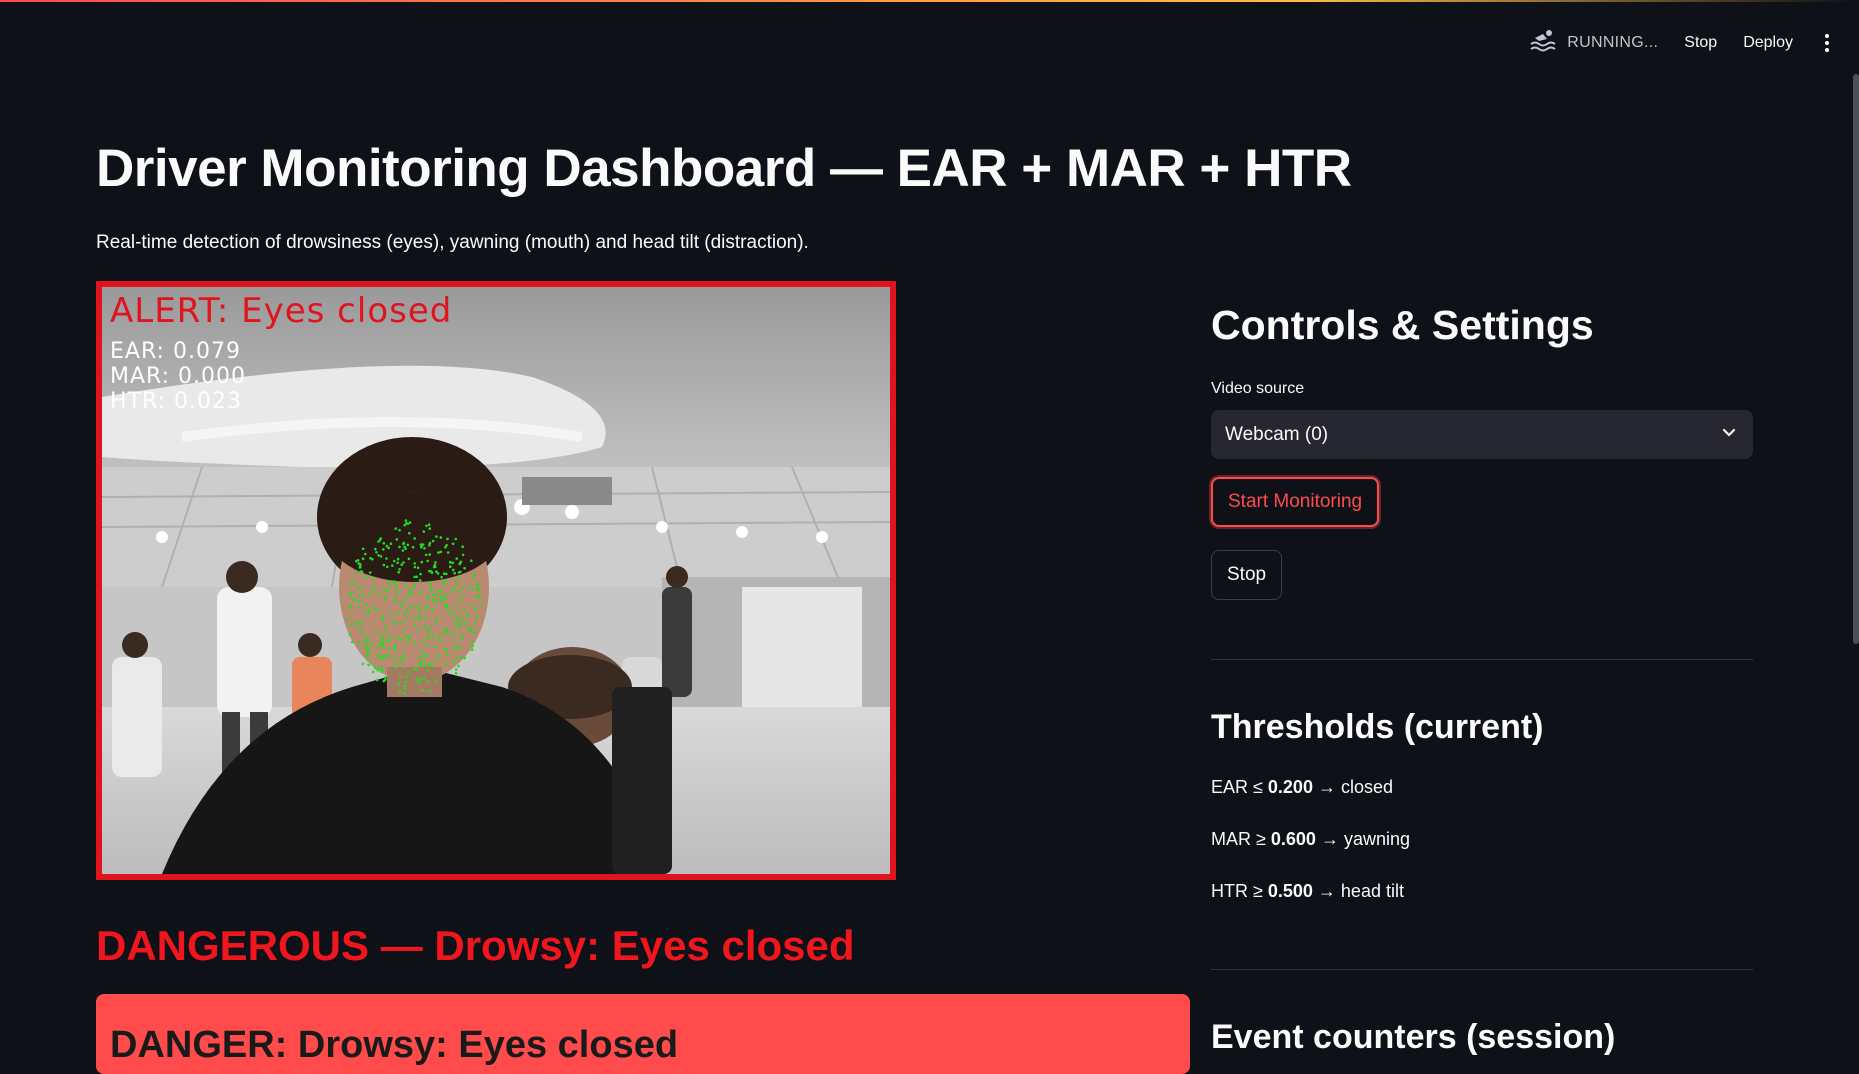 The image size is (1859, 1074). What do you see at coordinates (475, 946) in the screenshot?
I see `status-heading: DANGEROUS — Drowsy: Eyes closed` at bounding box center [475, 946].